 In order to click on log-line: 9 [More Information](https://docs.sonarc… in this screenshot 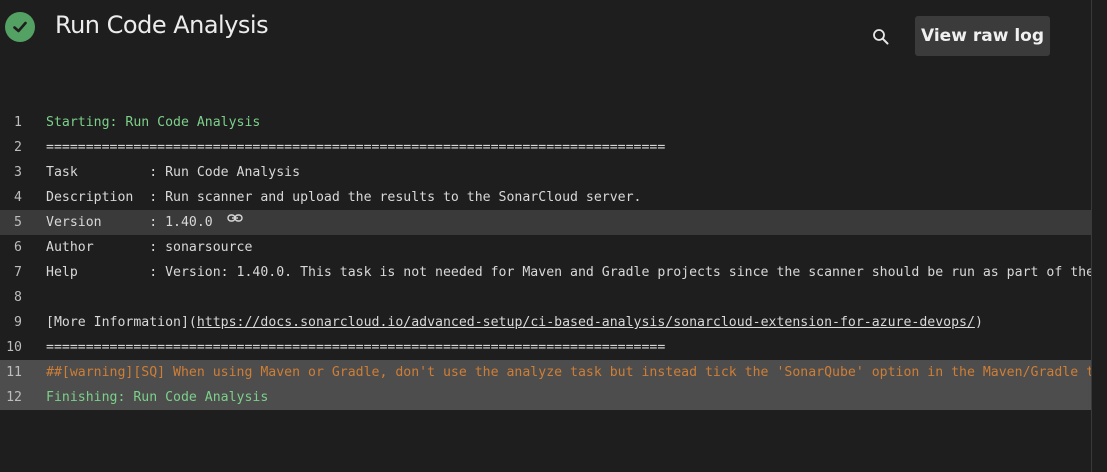, I will do `click(545, 322)`.